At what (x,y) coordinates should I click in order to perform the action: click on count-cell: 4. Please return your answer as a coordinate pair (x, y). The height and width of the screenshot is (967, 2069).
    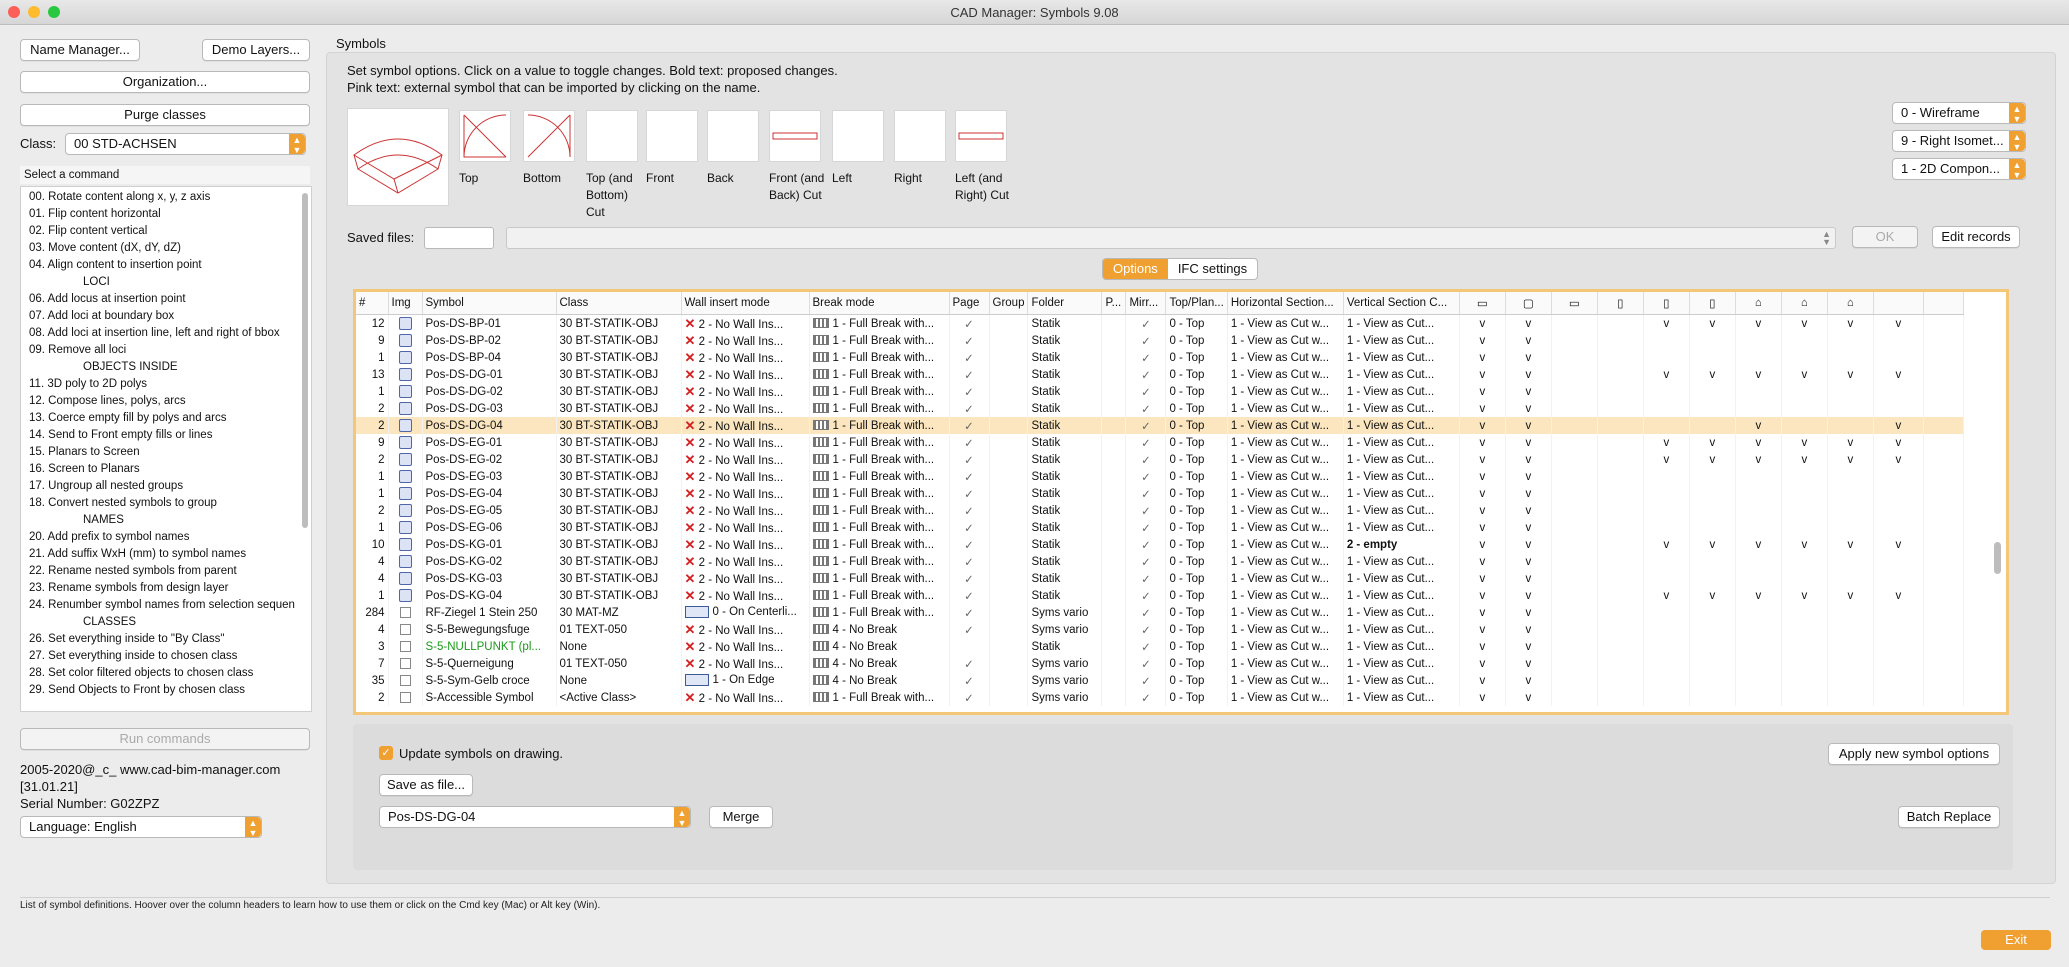
    Looking at the image, I should click on (372, 578).